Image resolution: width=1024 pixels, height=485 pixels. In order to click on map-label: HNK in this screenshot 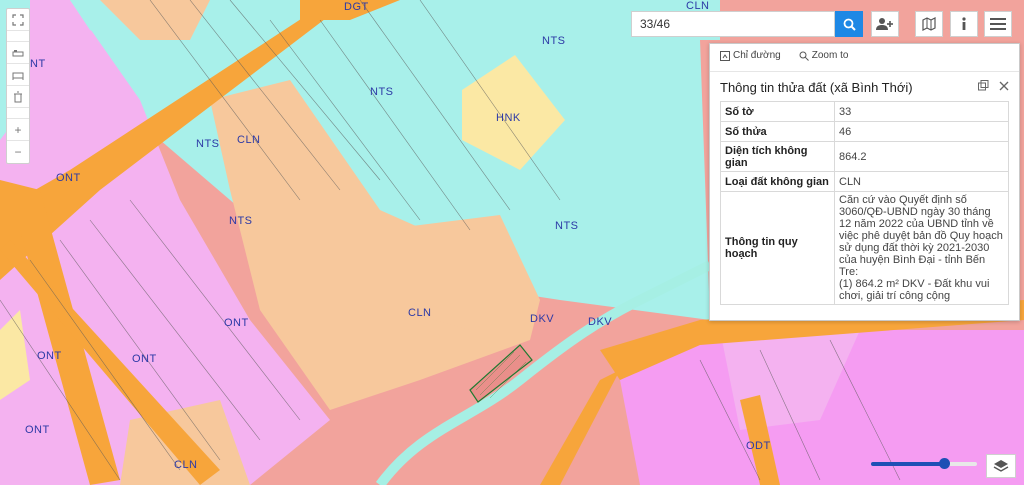, I will do `click(508, 118)`.